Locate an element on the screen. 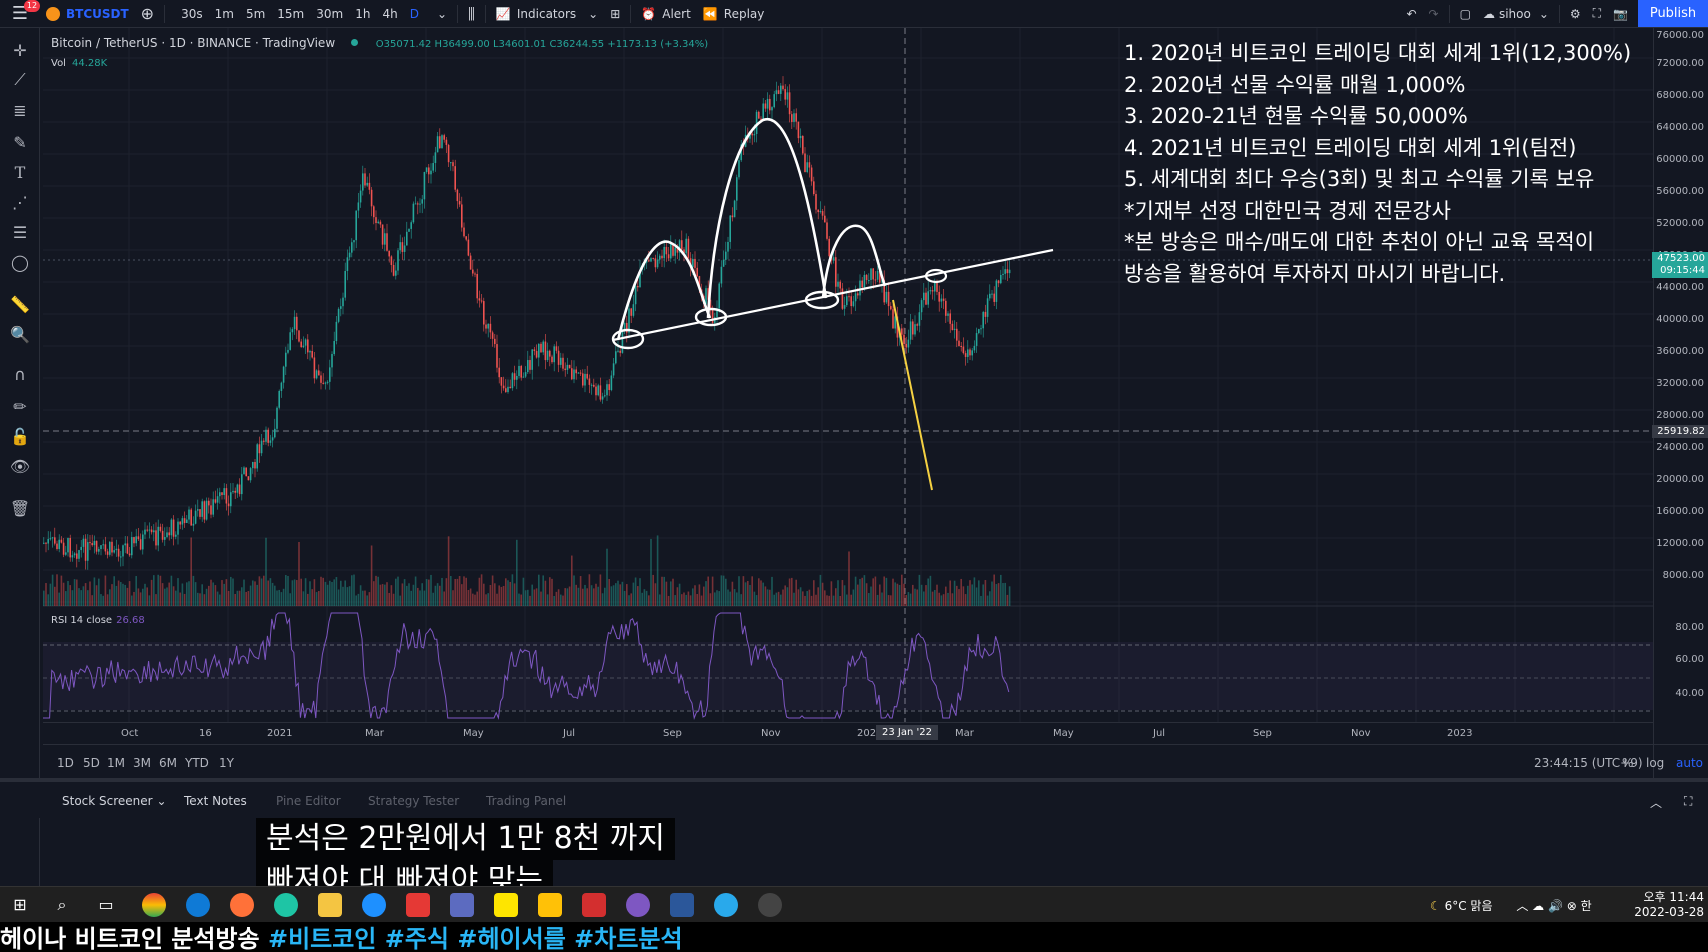 The width and height of the screenshot is (1708, 952). chart-type-button: ⫼ is located at coordinates (471, 14).